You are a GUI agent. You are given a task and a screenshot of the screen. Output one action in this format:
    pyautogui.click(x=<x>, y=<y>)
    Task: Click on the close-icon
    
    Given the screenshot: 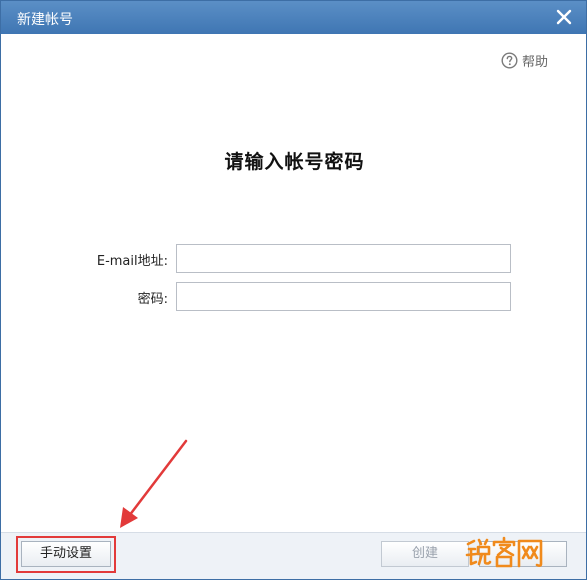 What is the action you would take?
    pyautogui.click(x=564, y=17)
    